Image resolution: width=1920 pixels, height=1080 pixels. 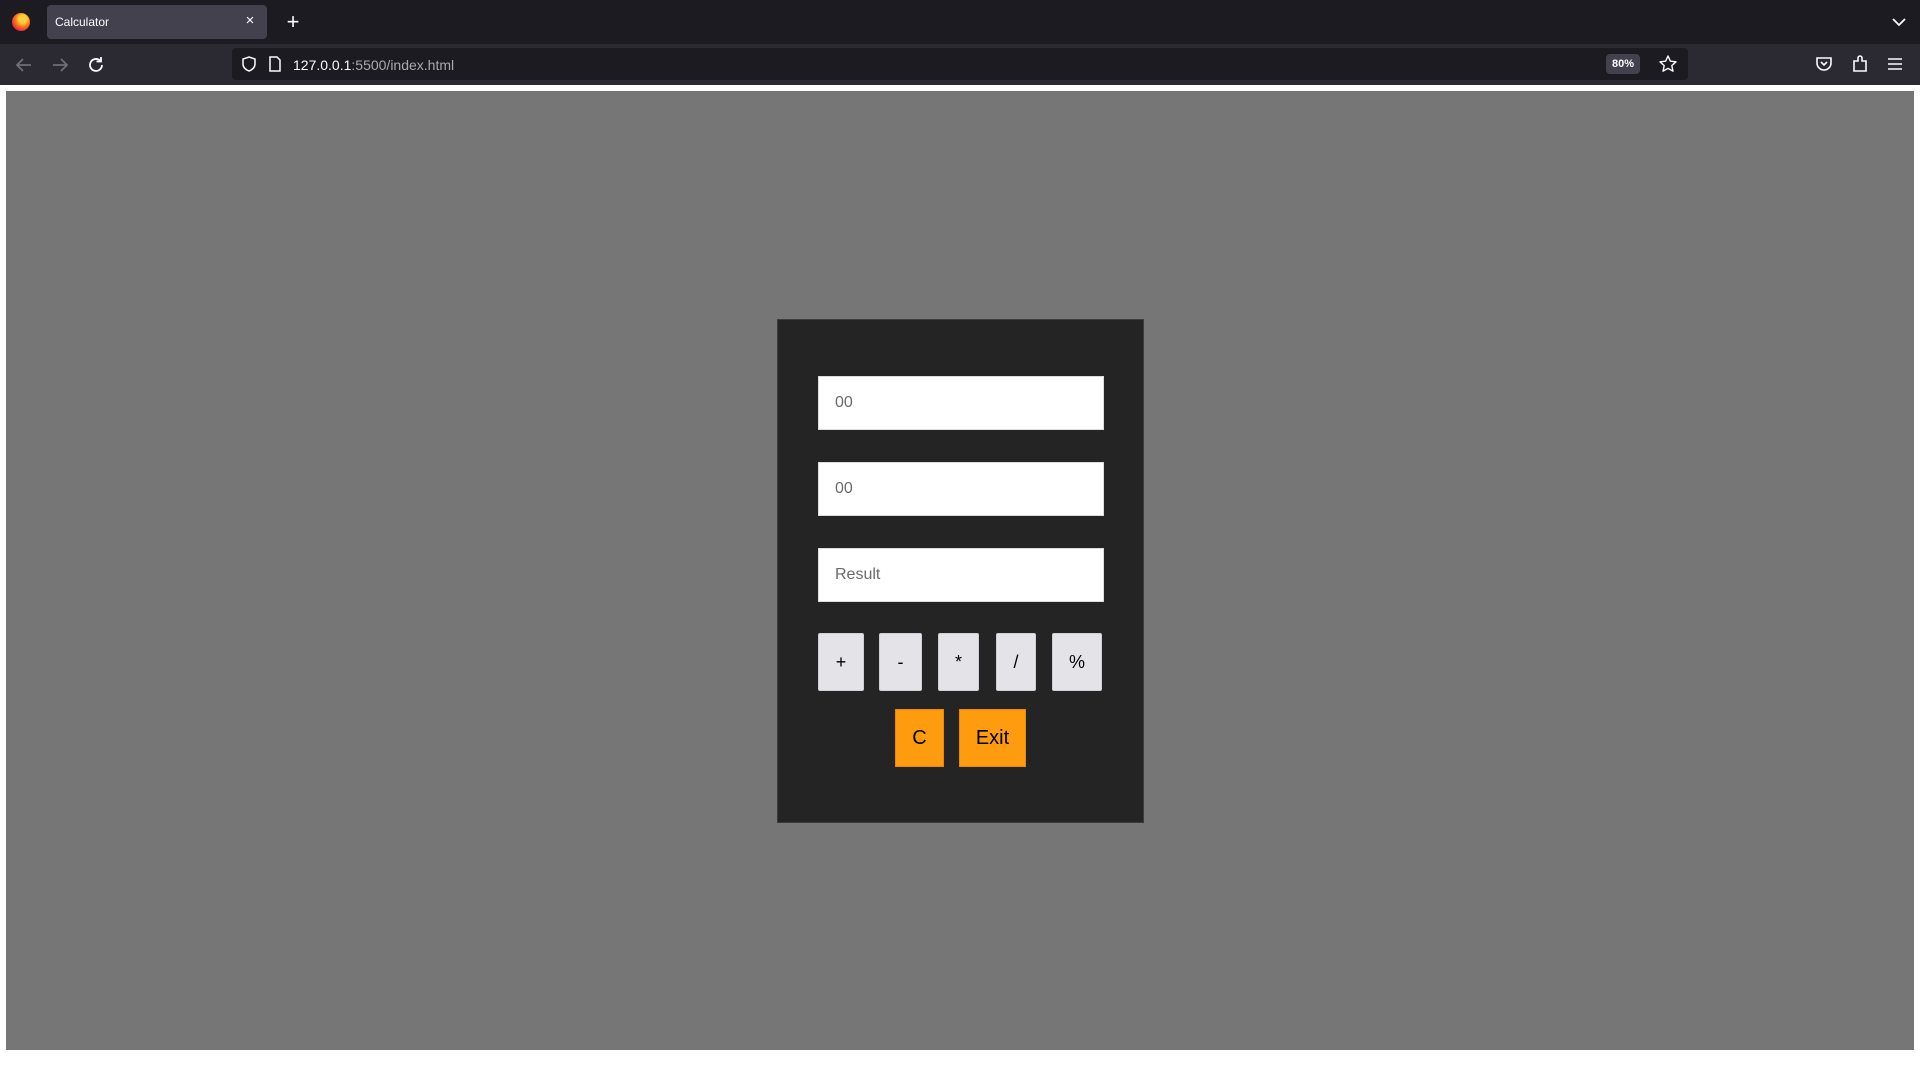 I want to click on exit-button: Exit, so click(x=992, y=738).